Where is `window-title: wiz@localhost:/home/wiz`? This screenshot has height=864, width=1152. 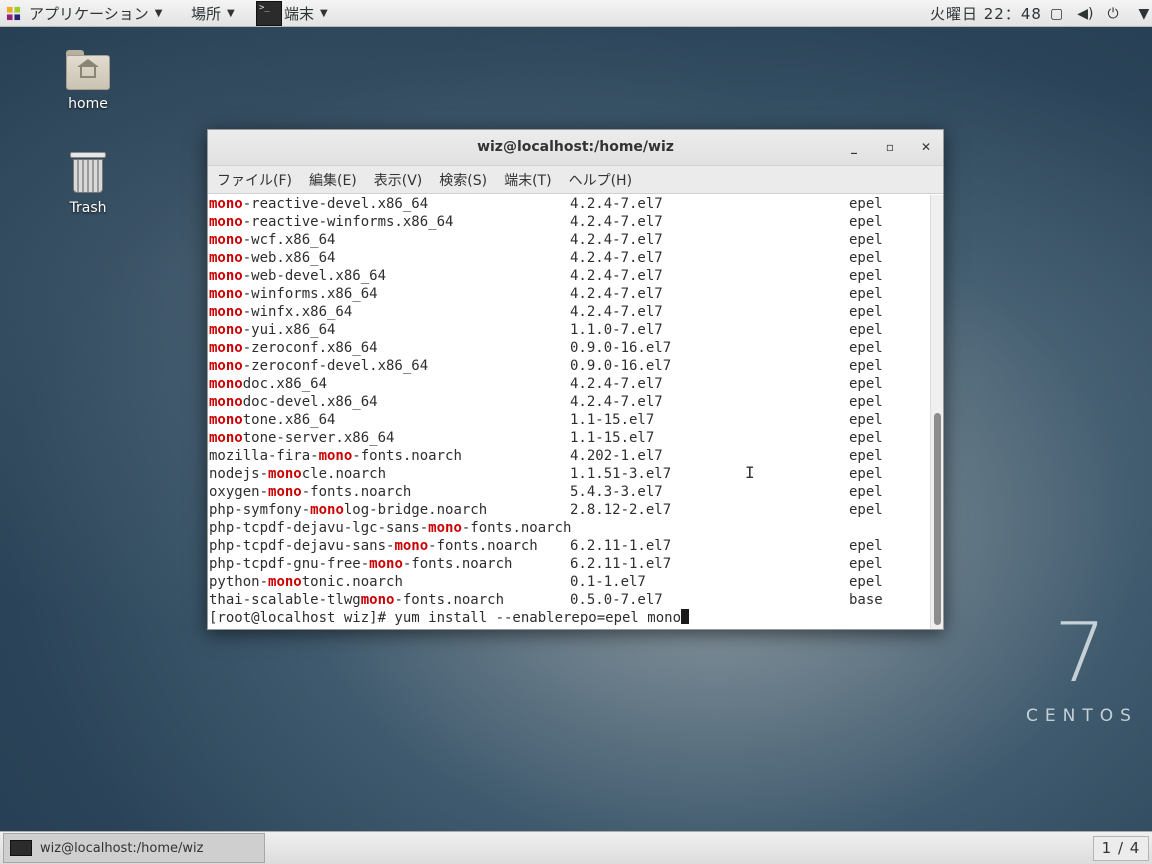
window-title: wiz@localhost:/home/wiz is located at coordinates (575, 147).